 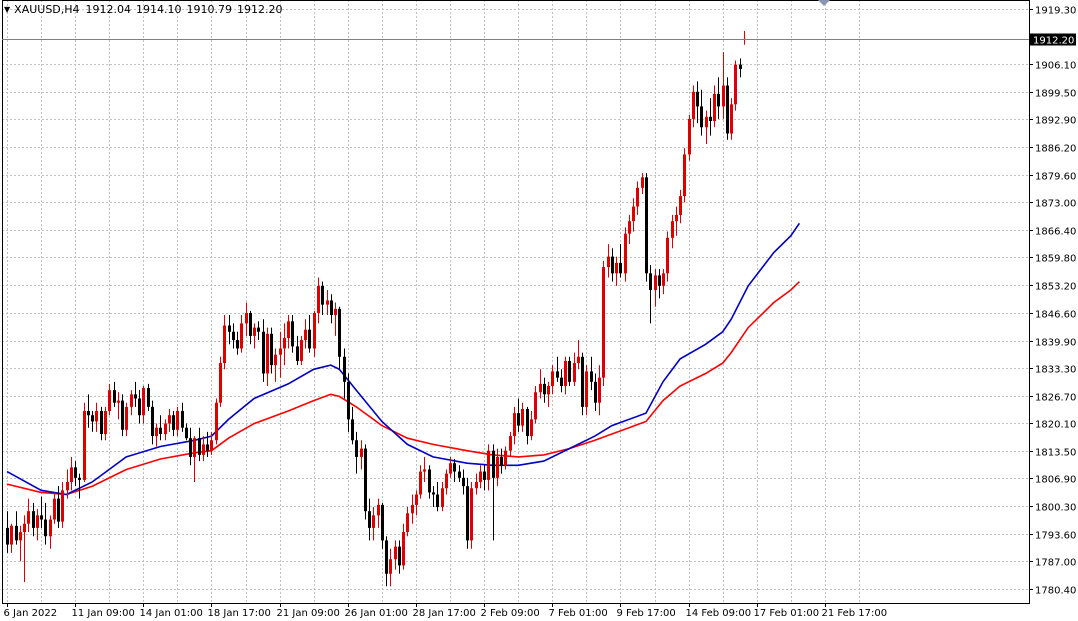 I want to click on dropdown-triangle-icon: ▼, so click(x=7, y=9).